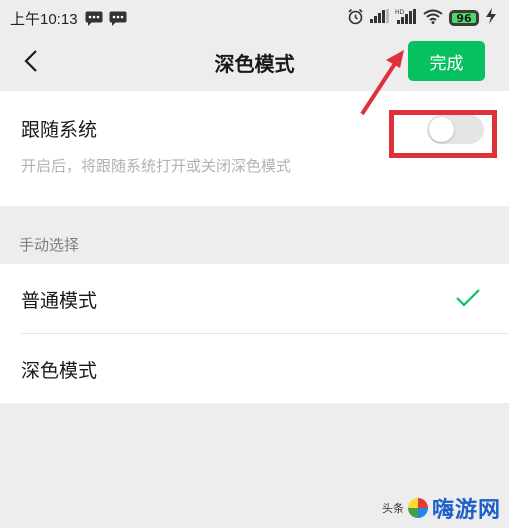  Describe the element at coordinates (392, 508) in the screenshot. I see `watermark-prefix: 头条` at that location.